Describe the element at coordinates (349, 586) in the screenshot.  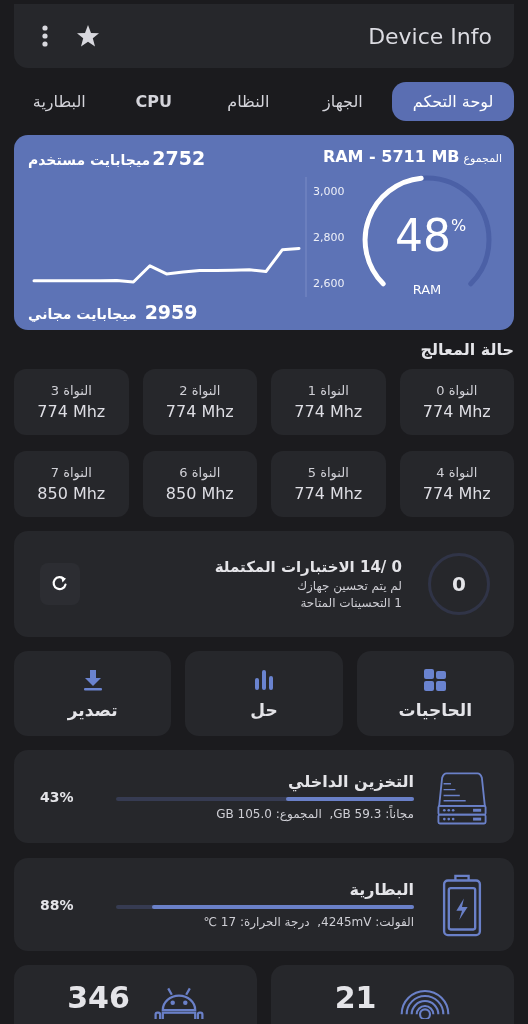
I see `status-text: لم يتم تحسين جهازك` at that location.